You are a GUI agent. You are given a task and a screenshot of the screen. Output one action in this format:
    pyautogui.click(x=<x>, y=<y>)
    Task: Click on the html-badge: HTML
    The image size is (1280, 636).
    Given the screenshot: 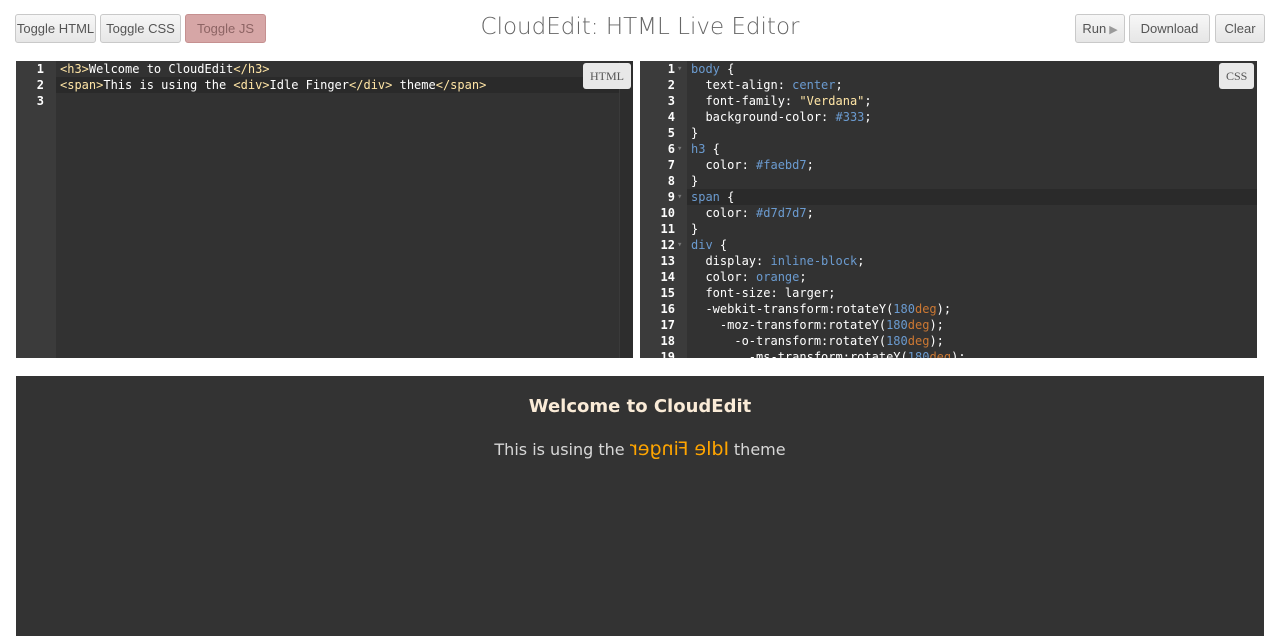 What is the action you would take?
    pyautogui.click(x=607, y=76)
    